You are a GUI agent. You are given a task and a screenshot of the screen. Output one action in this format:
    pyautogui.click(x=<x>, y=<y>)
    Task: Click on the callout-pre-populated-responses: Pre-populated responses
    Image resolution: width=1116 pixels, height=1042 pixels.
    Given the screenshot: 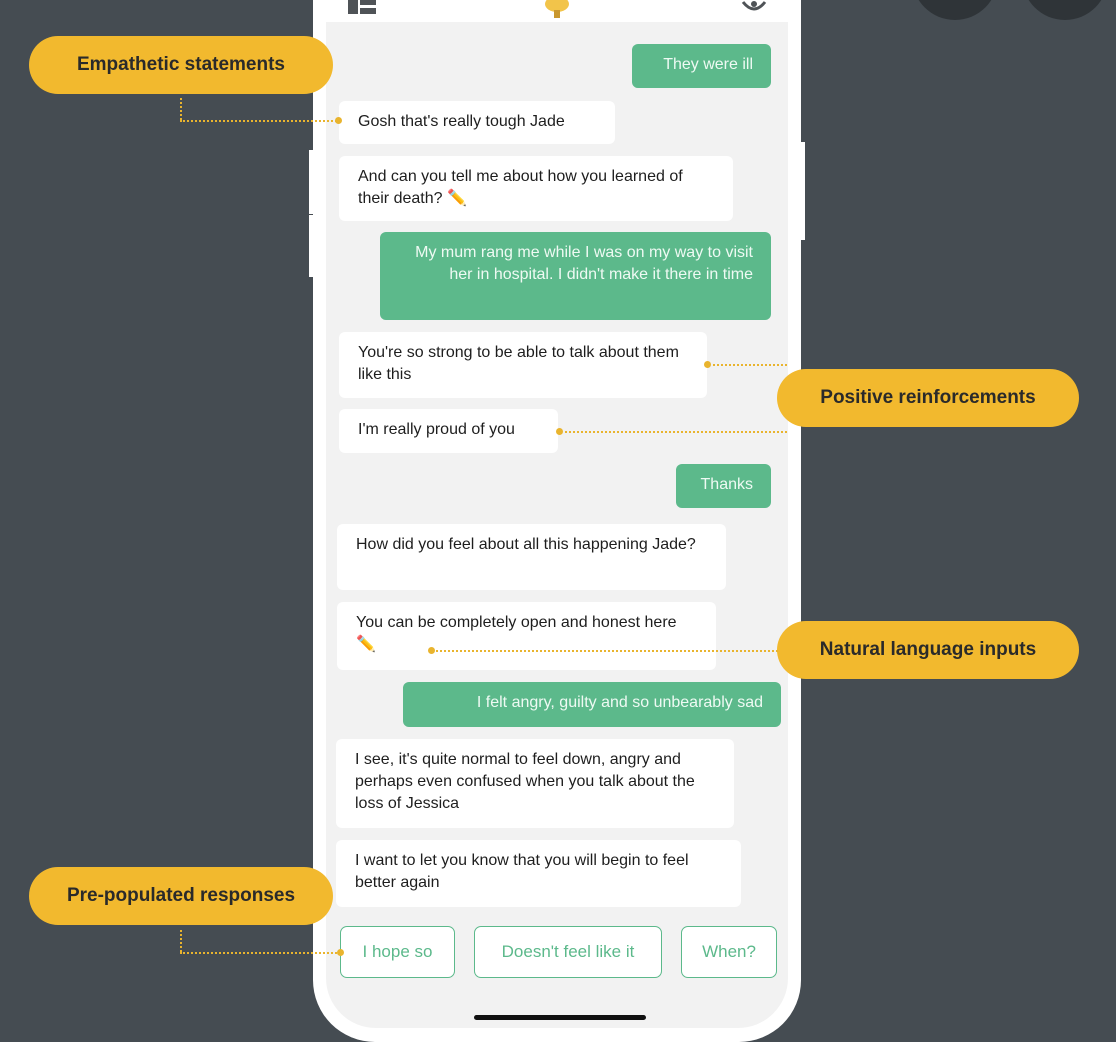 What is the action you would take?
    pyautogui.click(x=181, y=896)
    